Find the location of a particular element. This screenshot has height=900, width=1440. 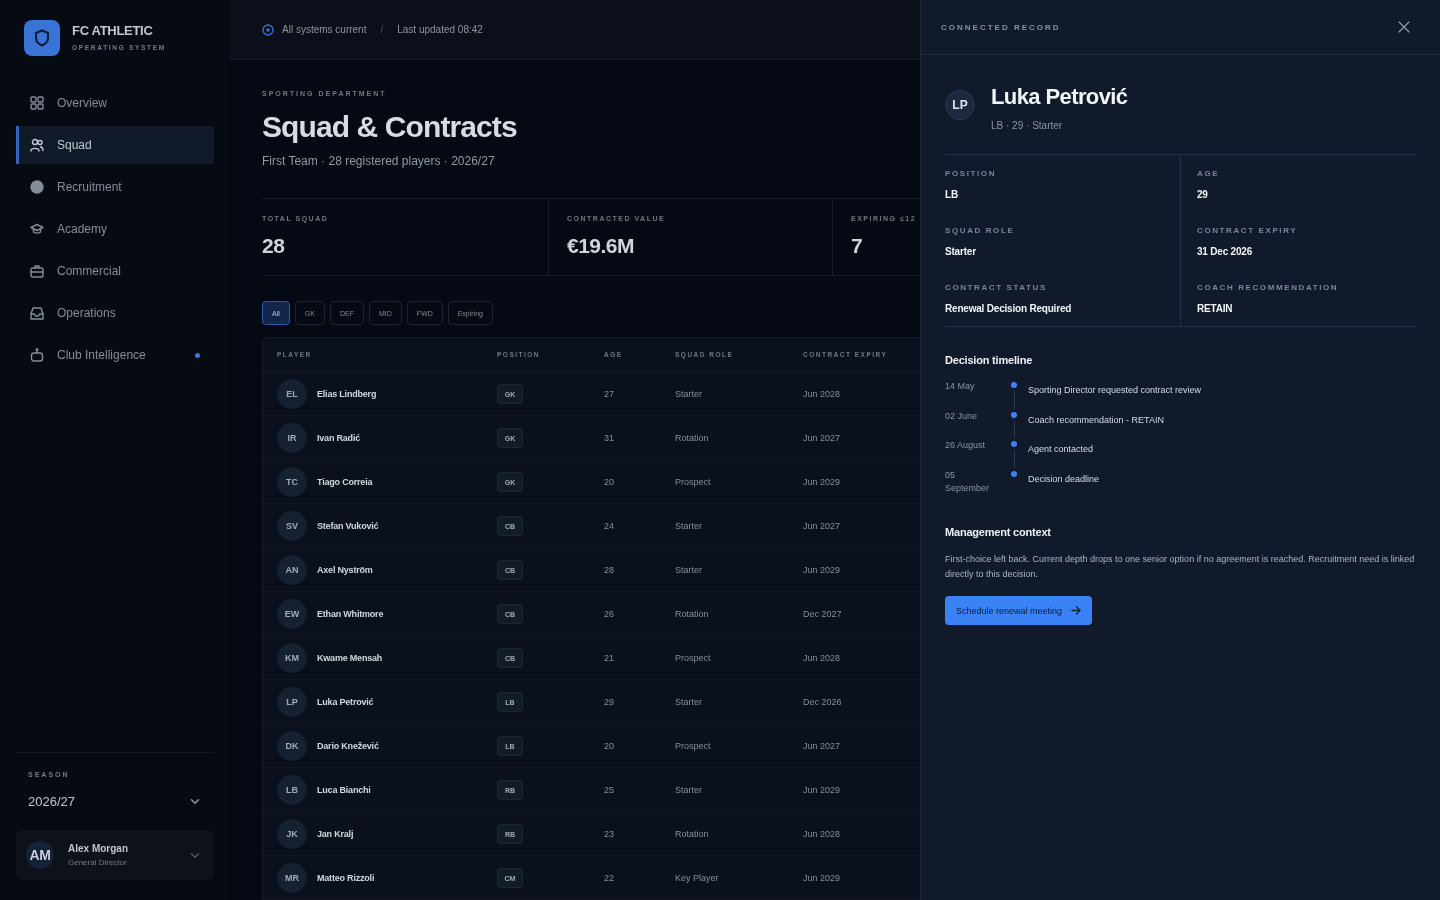

kpi-value: 7 is located at coordinates (857, 246).